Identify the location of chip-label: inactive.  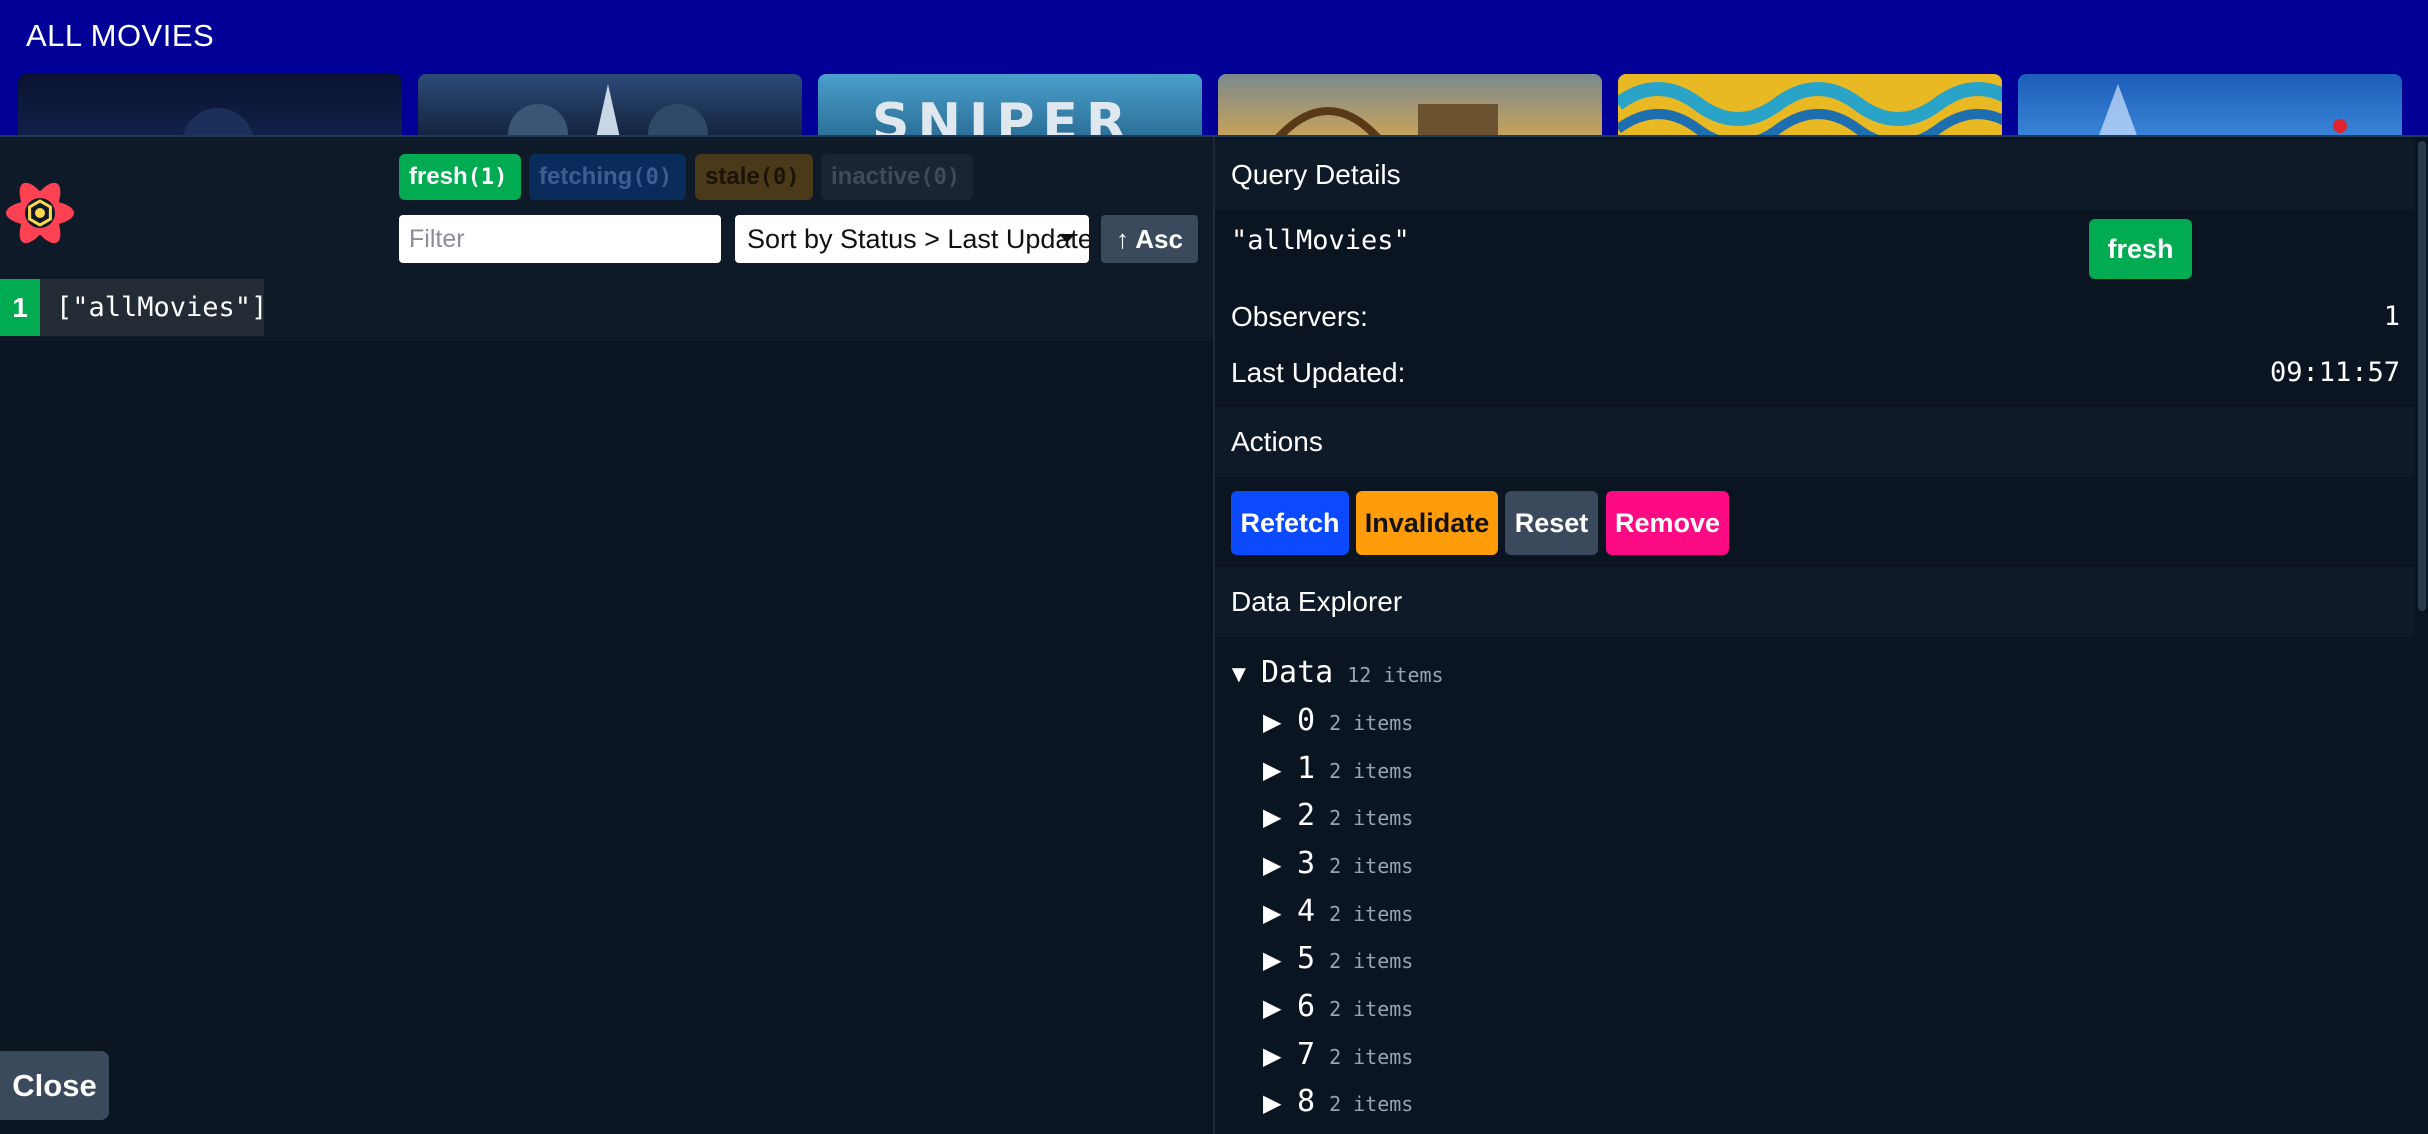
(876, 176).